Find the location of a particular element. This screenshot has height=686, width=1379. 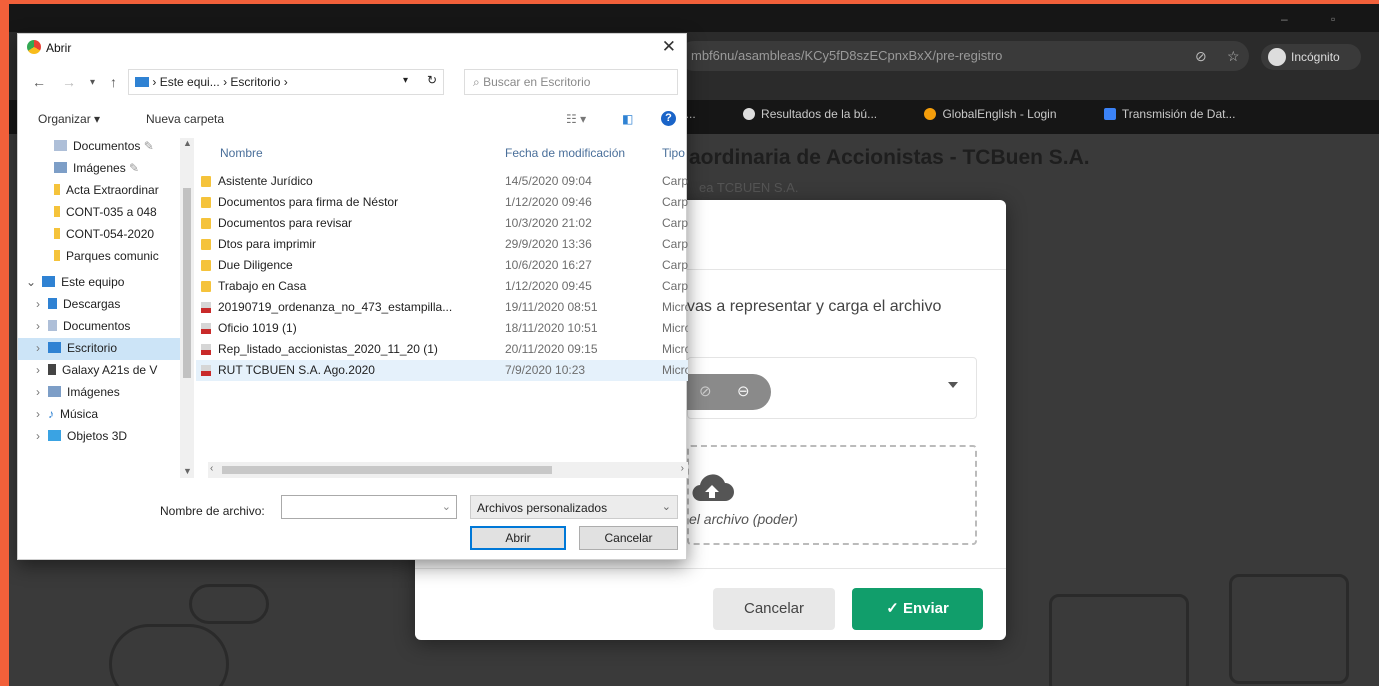

nav-item: › Descargas is located at coordinates (106, 305).